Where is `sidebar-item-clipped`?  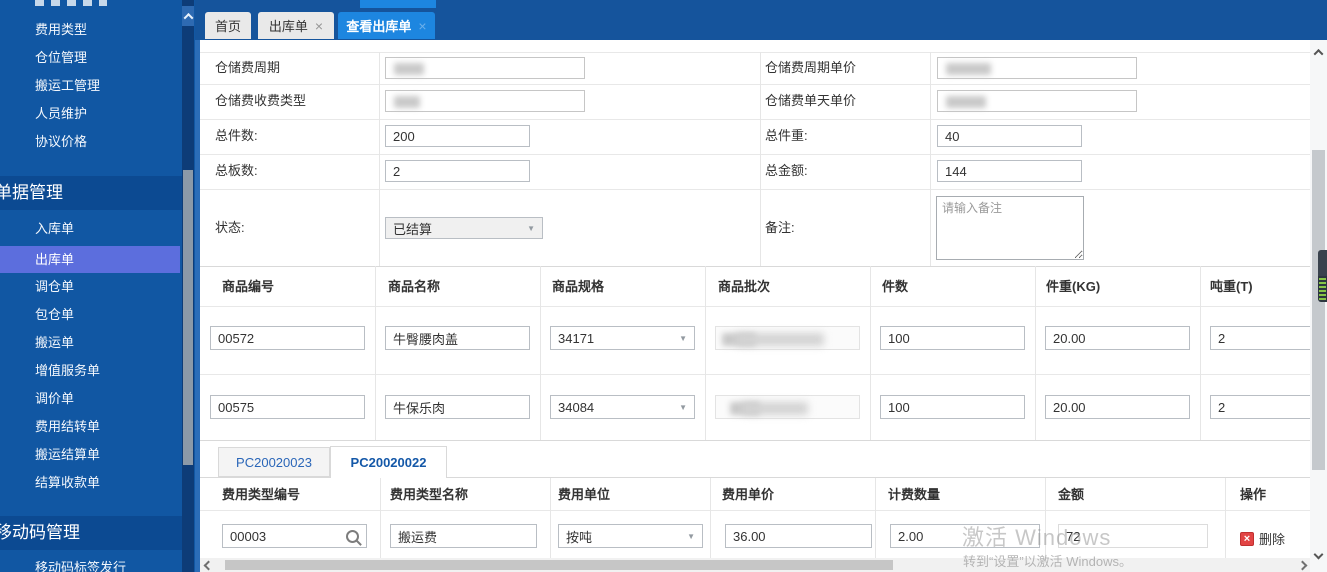 sidebar-item-clipped is located at coordinates (71, 3).